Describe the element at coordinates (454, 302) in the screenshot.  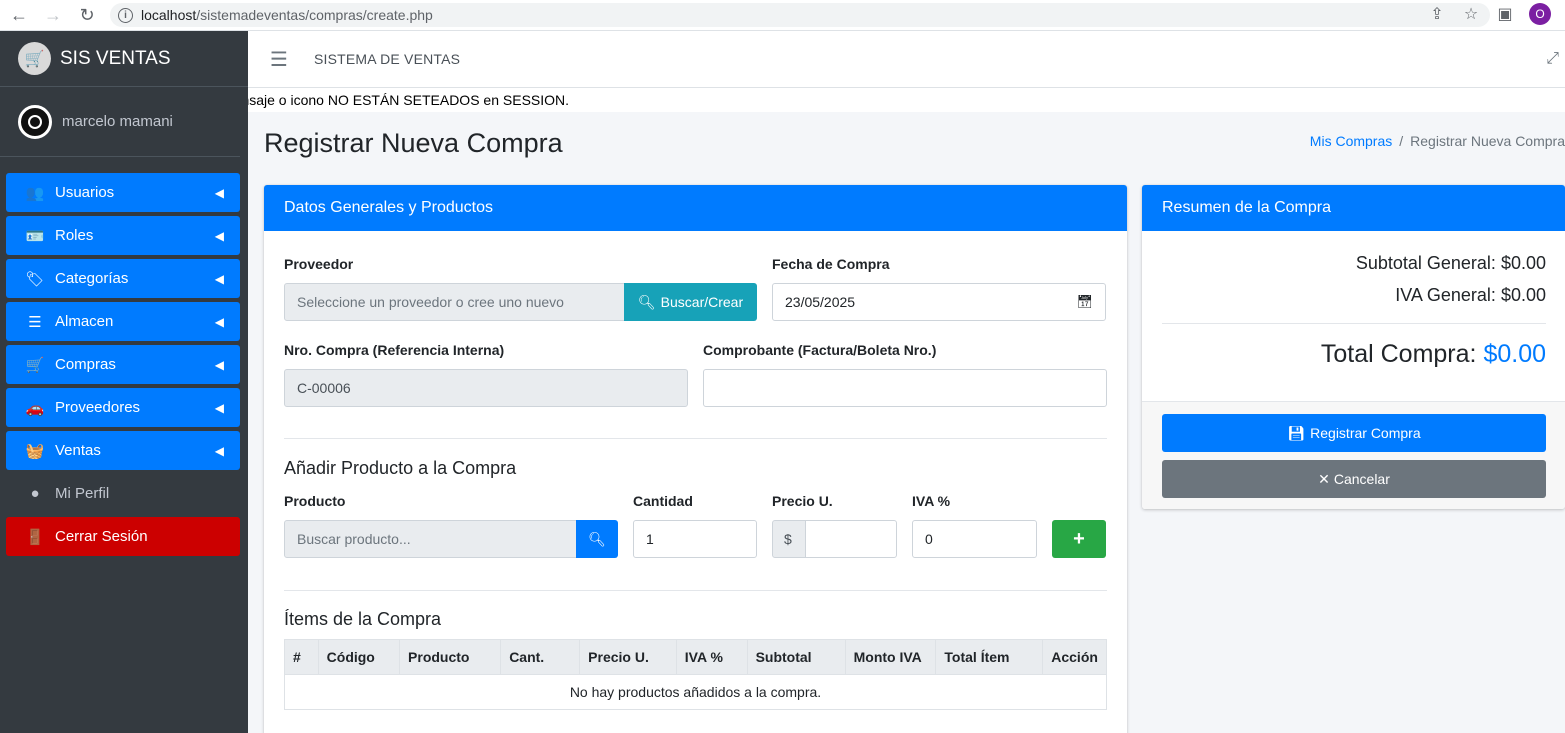
I see `proveedor-select: Seleccione un proveedor o cree uno nuevo` at that location.